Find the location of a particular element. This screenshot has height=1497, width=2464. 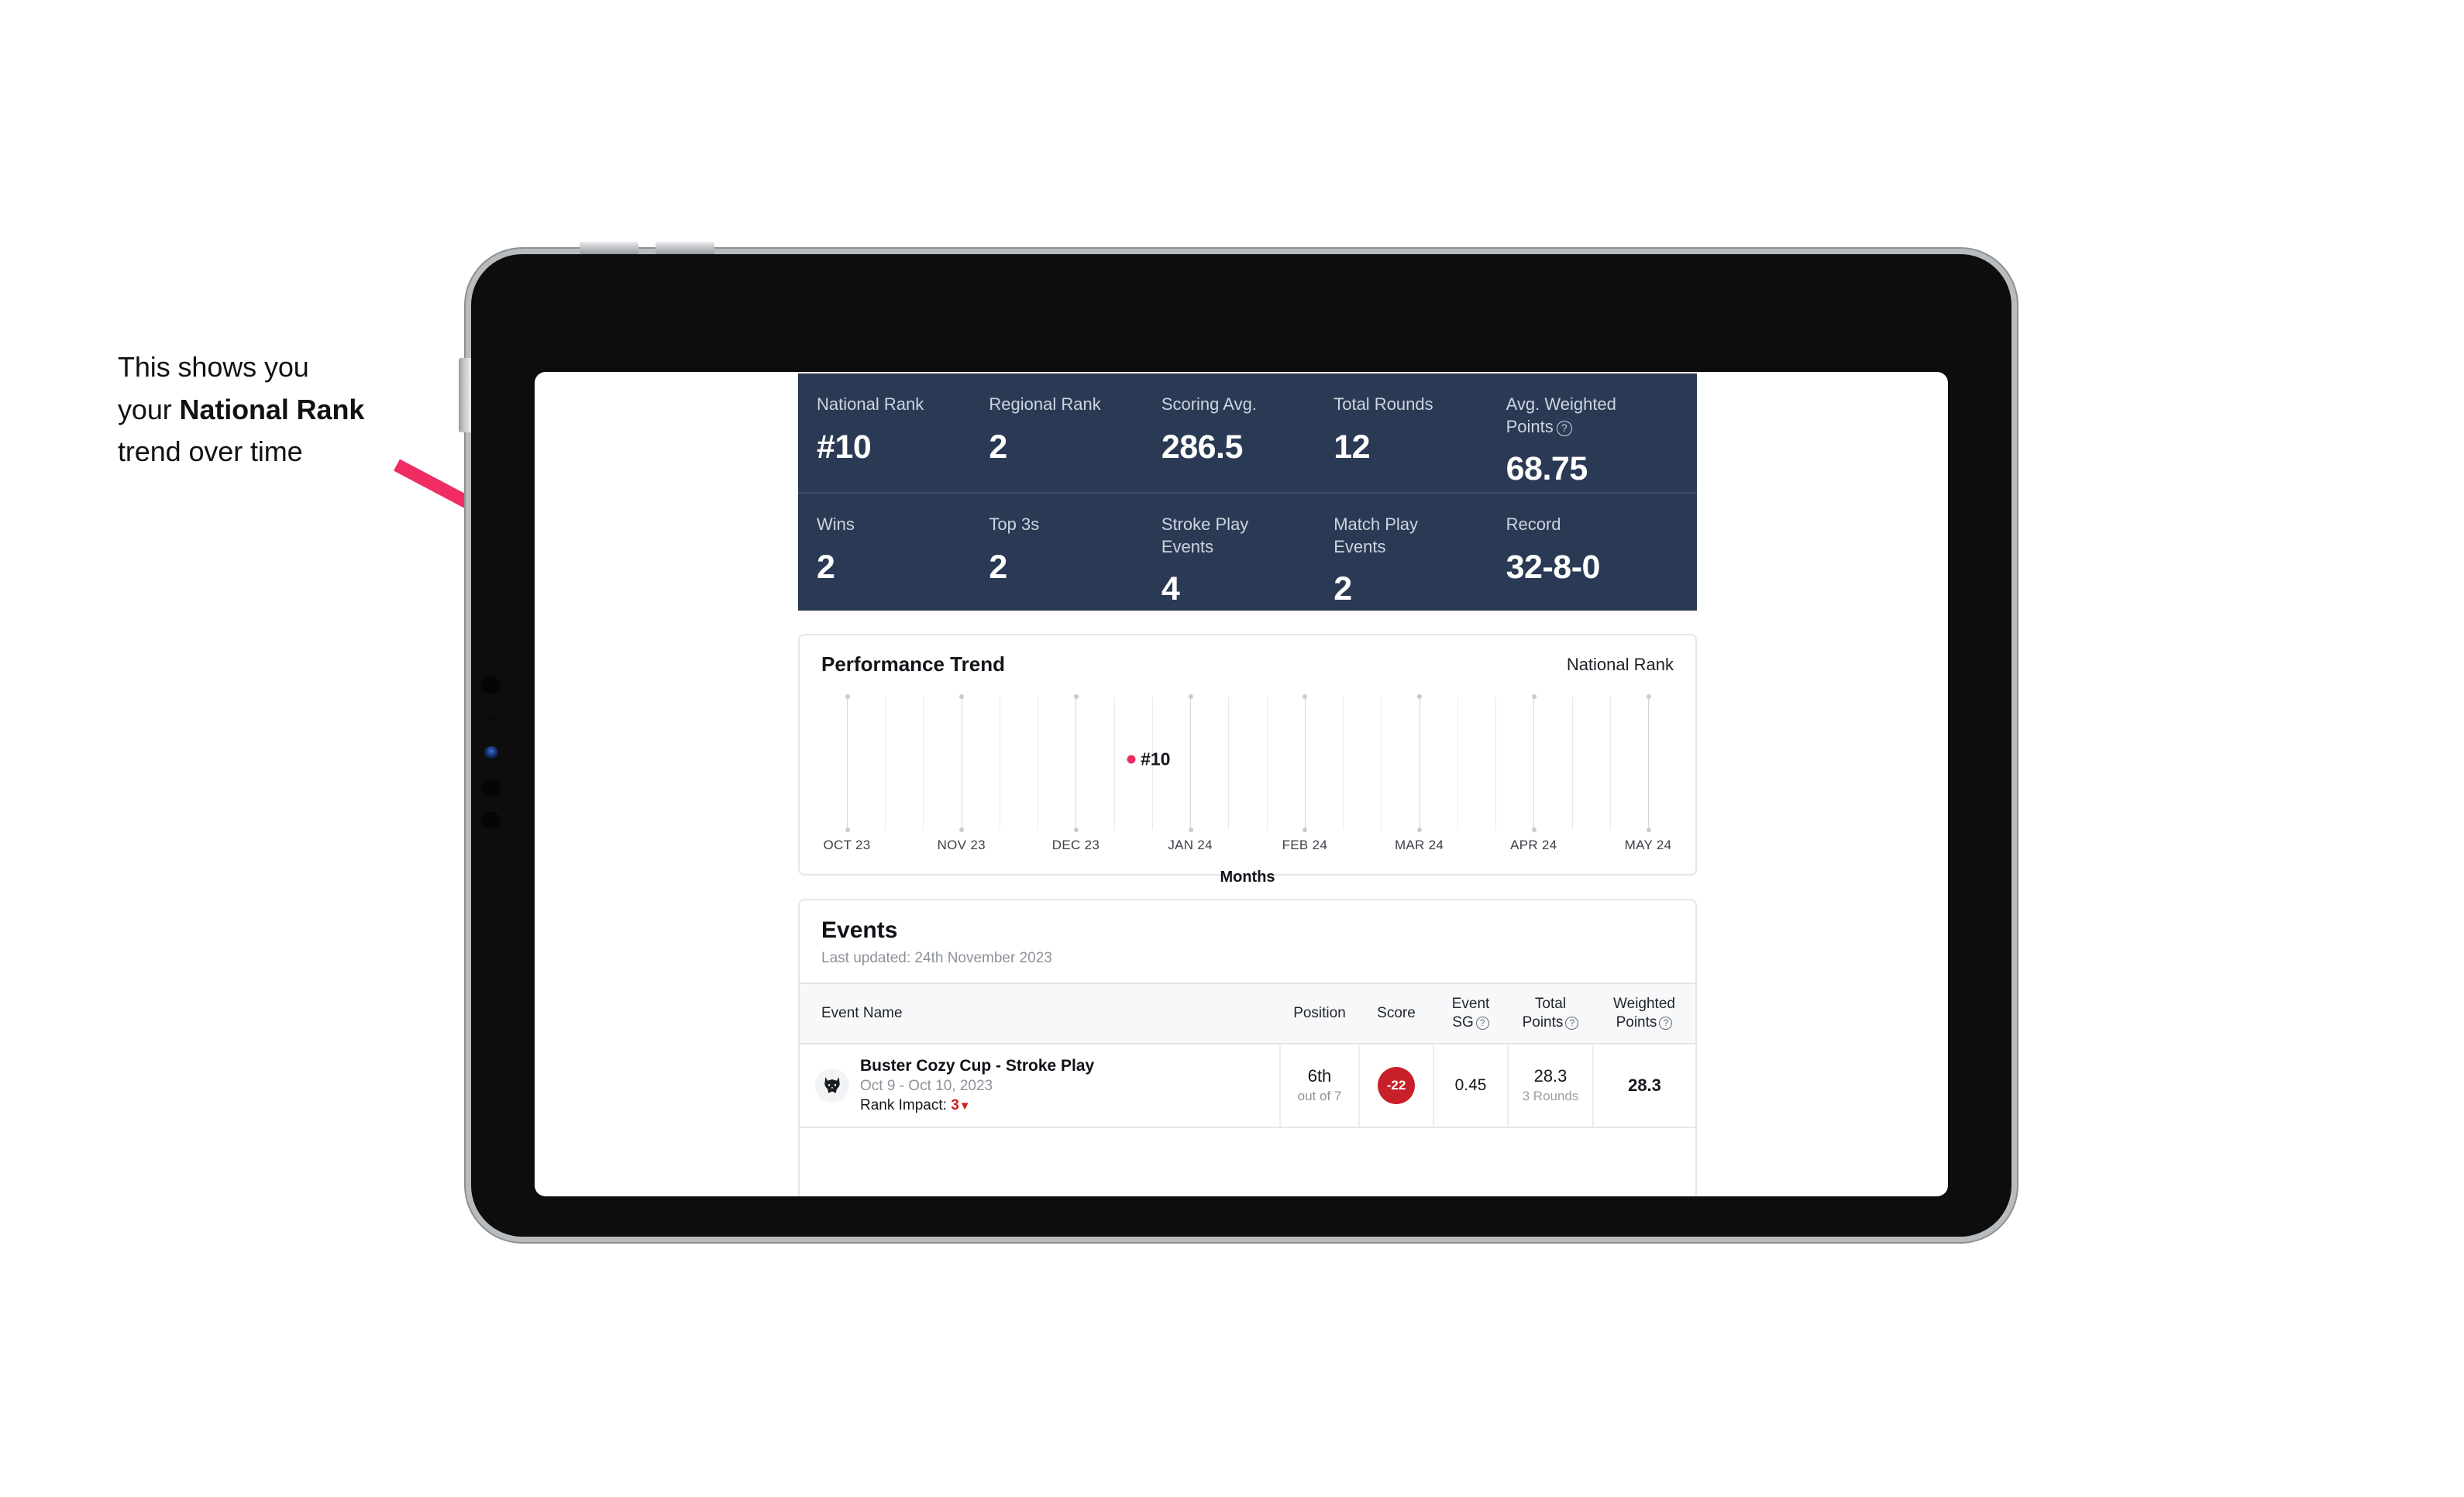

total-points-rounds: 3 Rounds is located at coordinates (1550, 1096).